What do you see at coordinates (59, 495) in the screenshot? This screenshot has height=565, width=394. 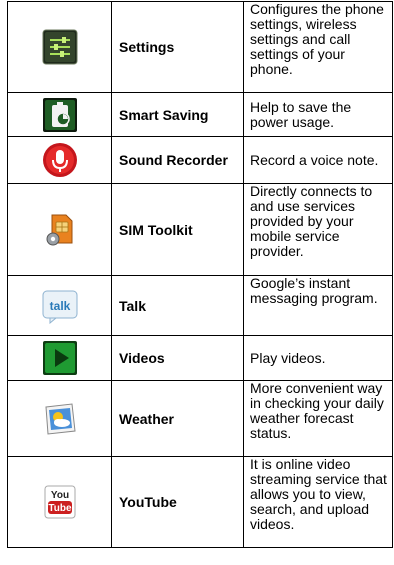 I see `svg-text: You` at bounding box center [59, 495].